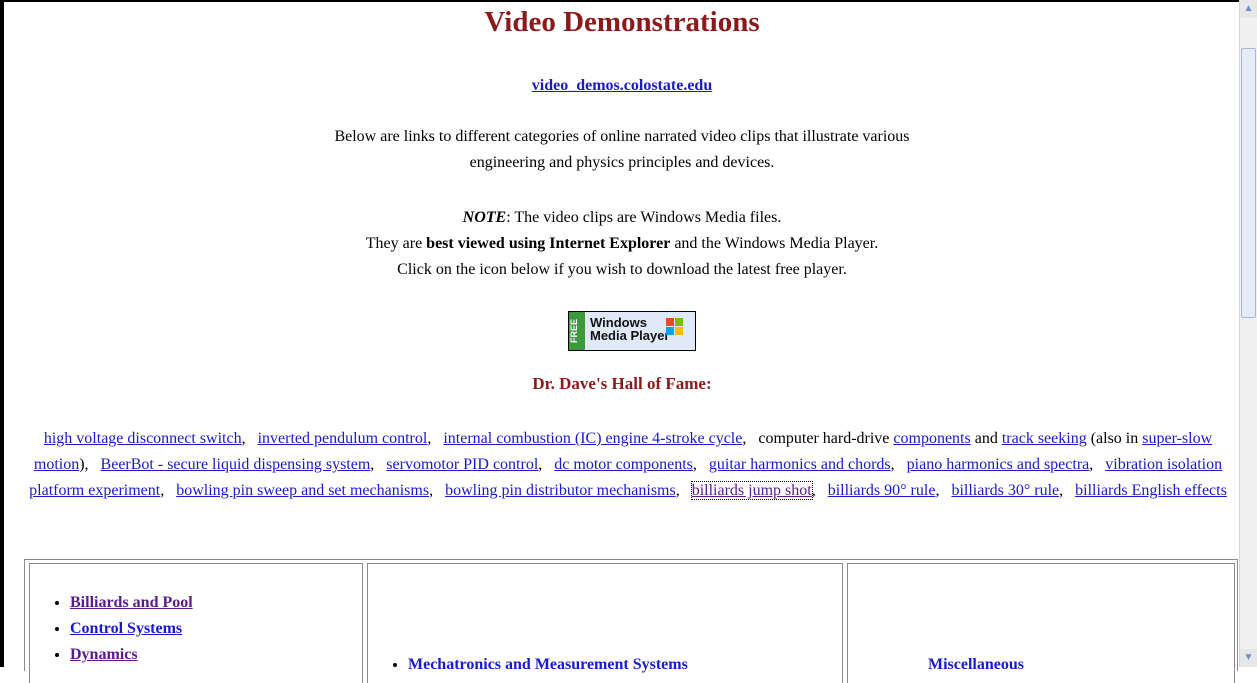 Image resolution: width=1257 pixels, height=683 pixels. Describe the element at coordinates (1151, 490) in the screenshot. I see `link-english: billiards English effects` at that location.